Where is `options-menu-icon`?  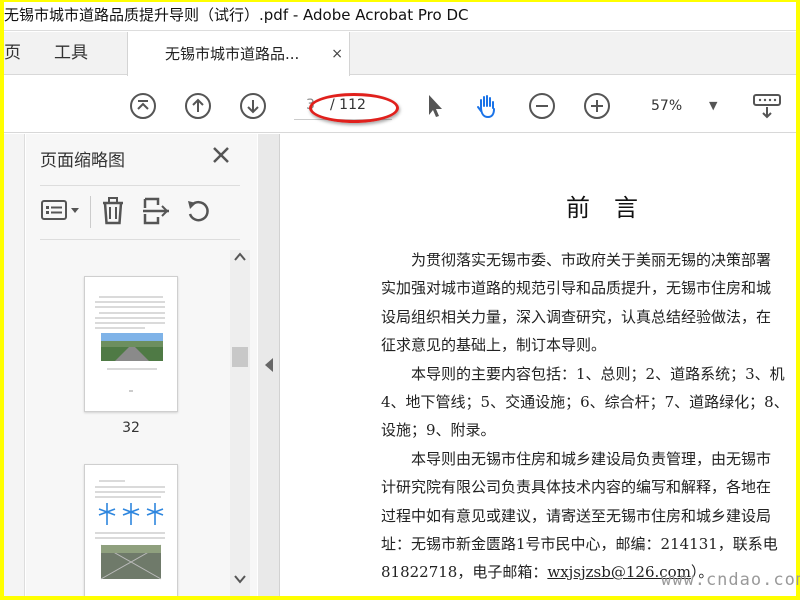 options-menu-icon is located at coordinates (61, 211).